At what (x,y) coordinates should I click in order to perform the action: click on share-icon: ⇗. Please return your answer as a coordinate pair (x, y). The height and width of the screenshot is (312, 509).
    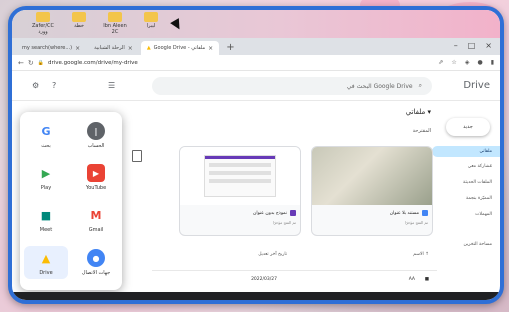
    Looking at the image, I should click on (440, 62).